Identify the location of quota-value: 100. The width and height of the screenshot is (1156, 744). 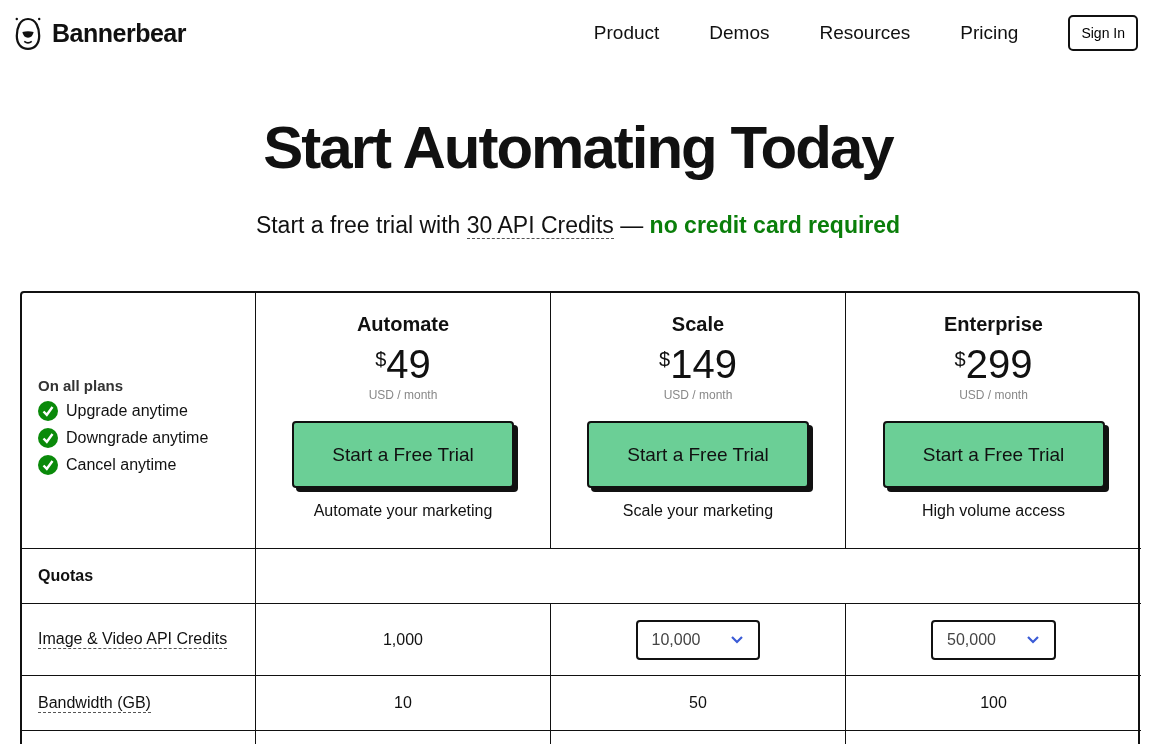
(993, 703).